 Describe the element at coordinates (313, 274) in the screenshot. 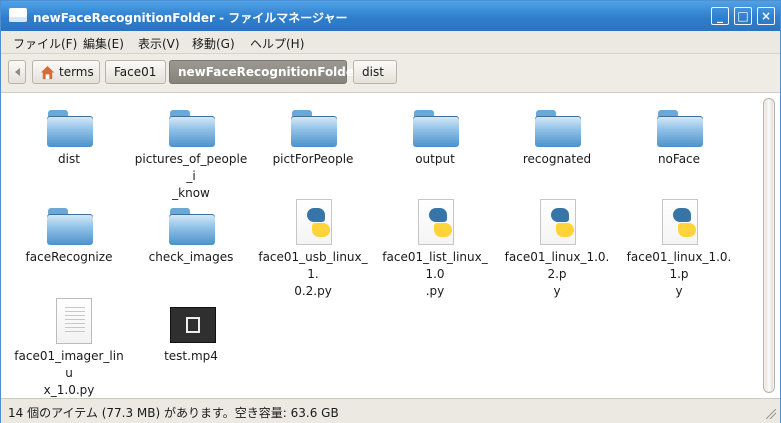

I see `file-name: face01_usb_linux_1. 0.2.py` at that location.